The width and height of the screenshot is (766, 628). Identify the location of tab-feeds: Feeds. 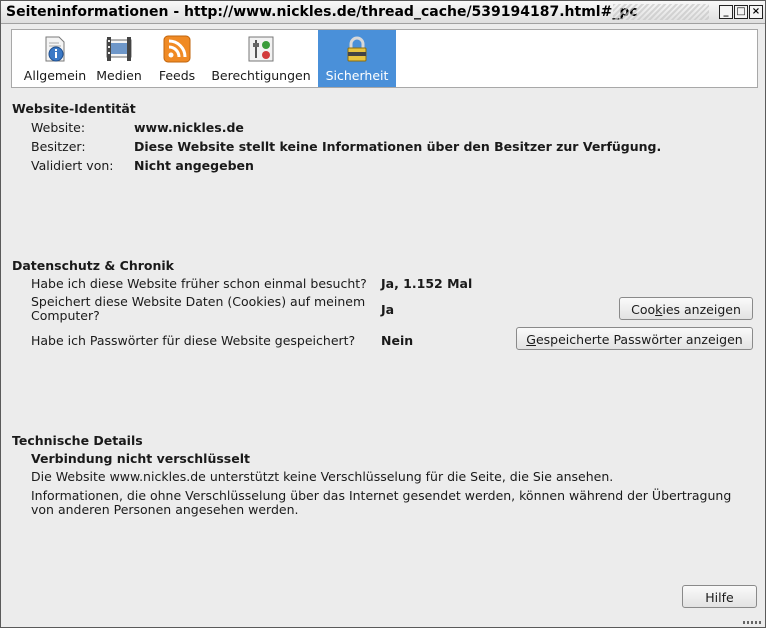
(177, 58).